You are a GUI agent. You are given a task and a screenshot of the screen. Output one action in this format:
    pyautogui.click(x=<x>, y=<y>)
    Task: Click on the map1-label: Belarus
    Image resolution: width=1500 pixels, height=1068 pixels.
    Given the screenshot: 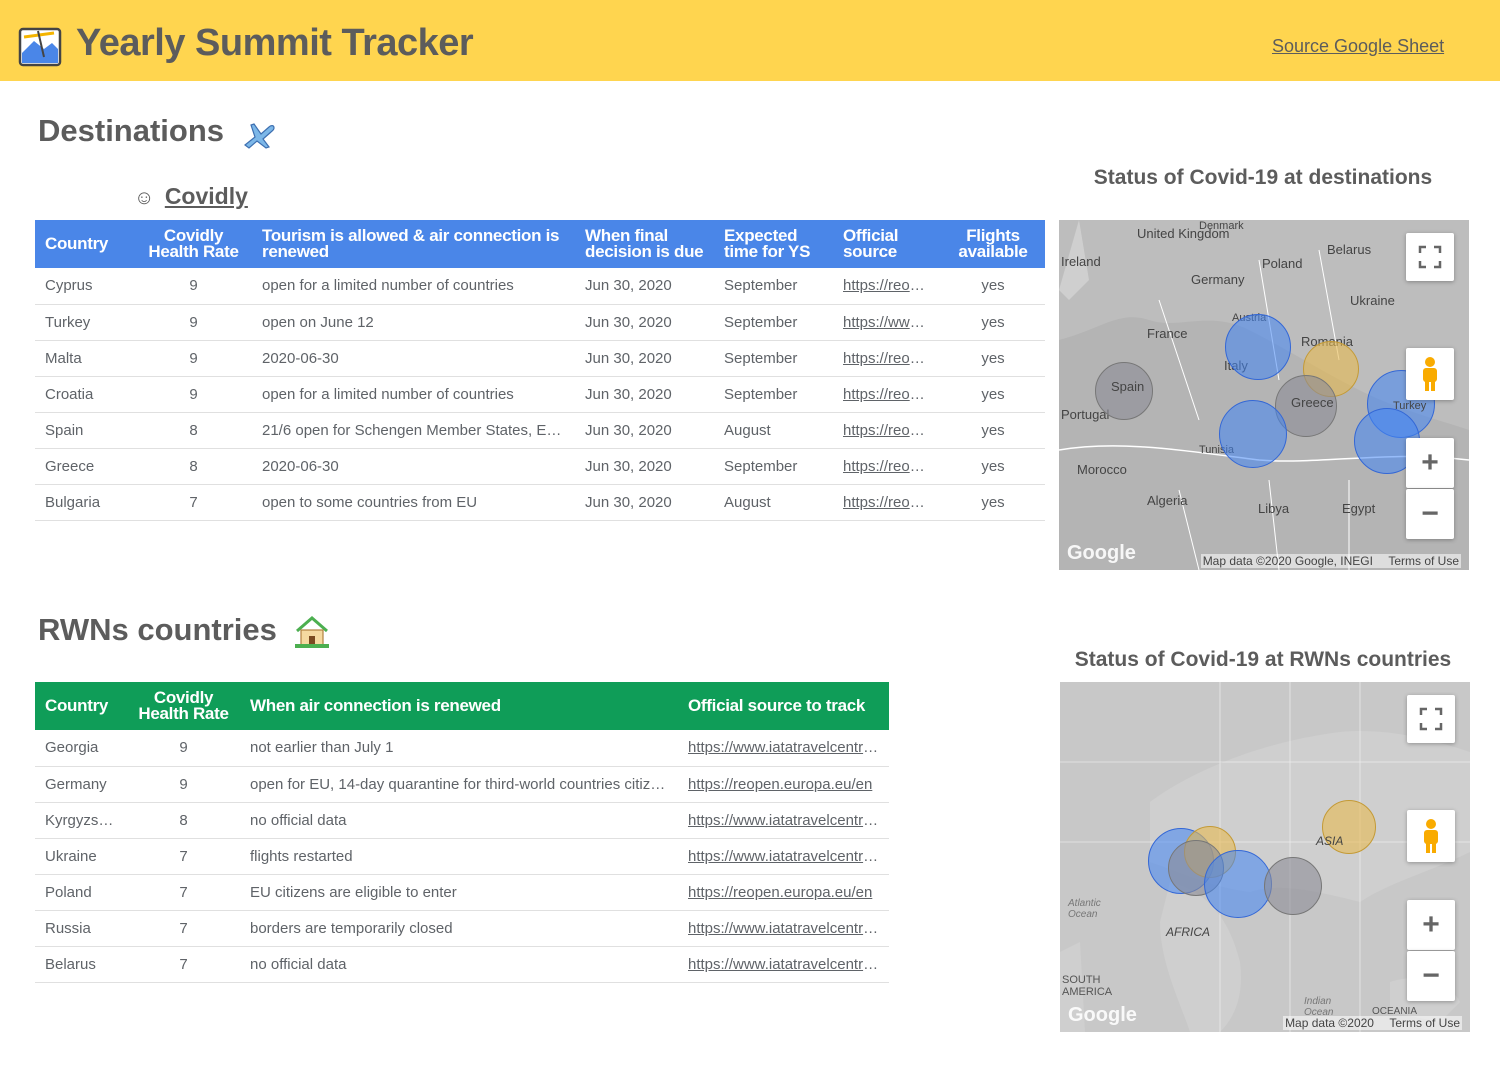 What is the action you would take?
    pyautogui.click(x=1349, y=249)
    